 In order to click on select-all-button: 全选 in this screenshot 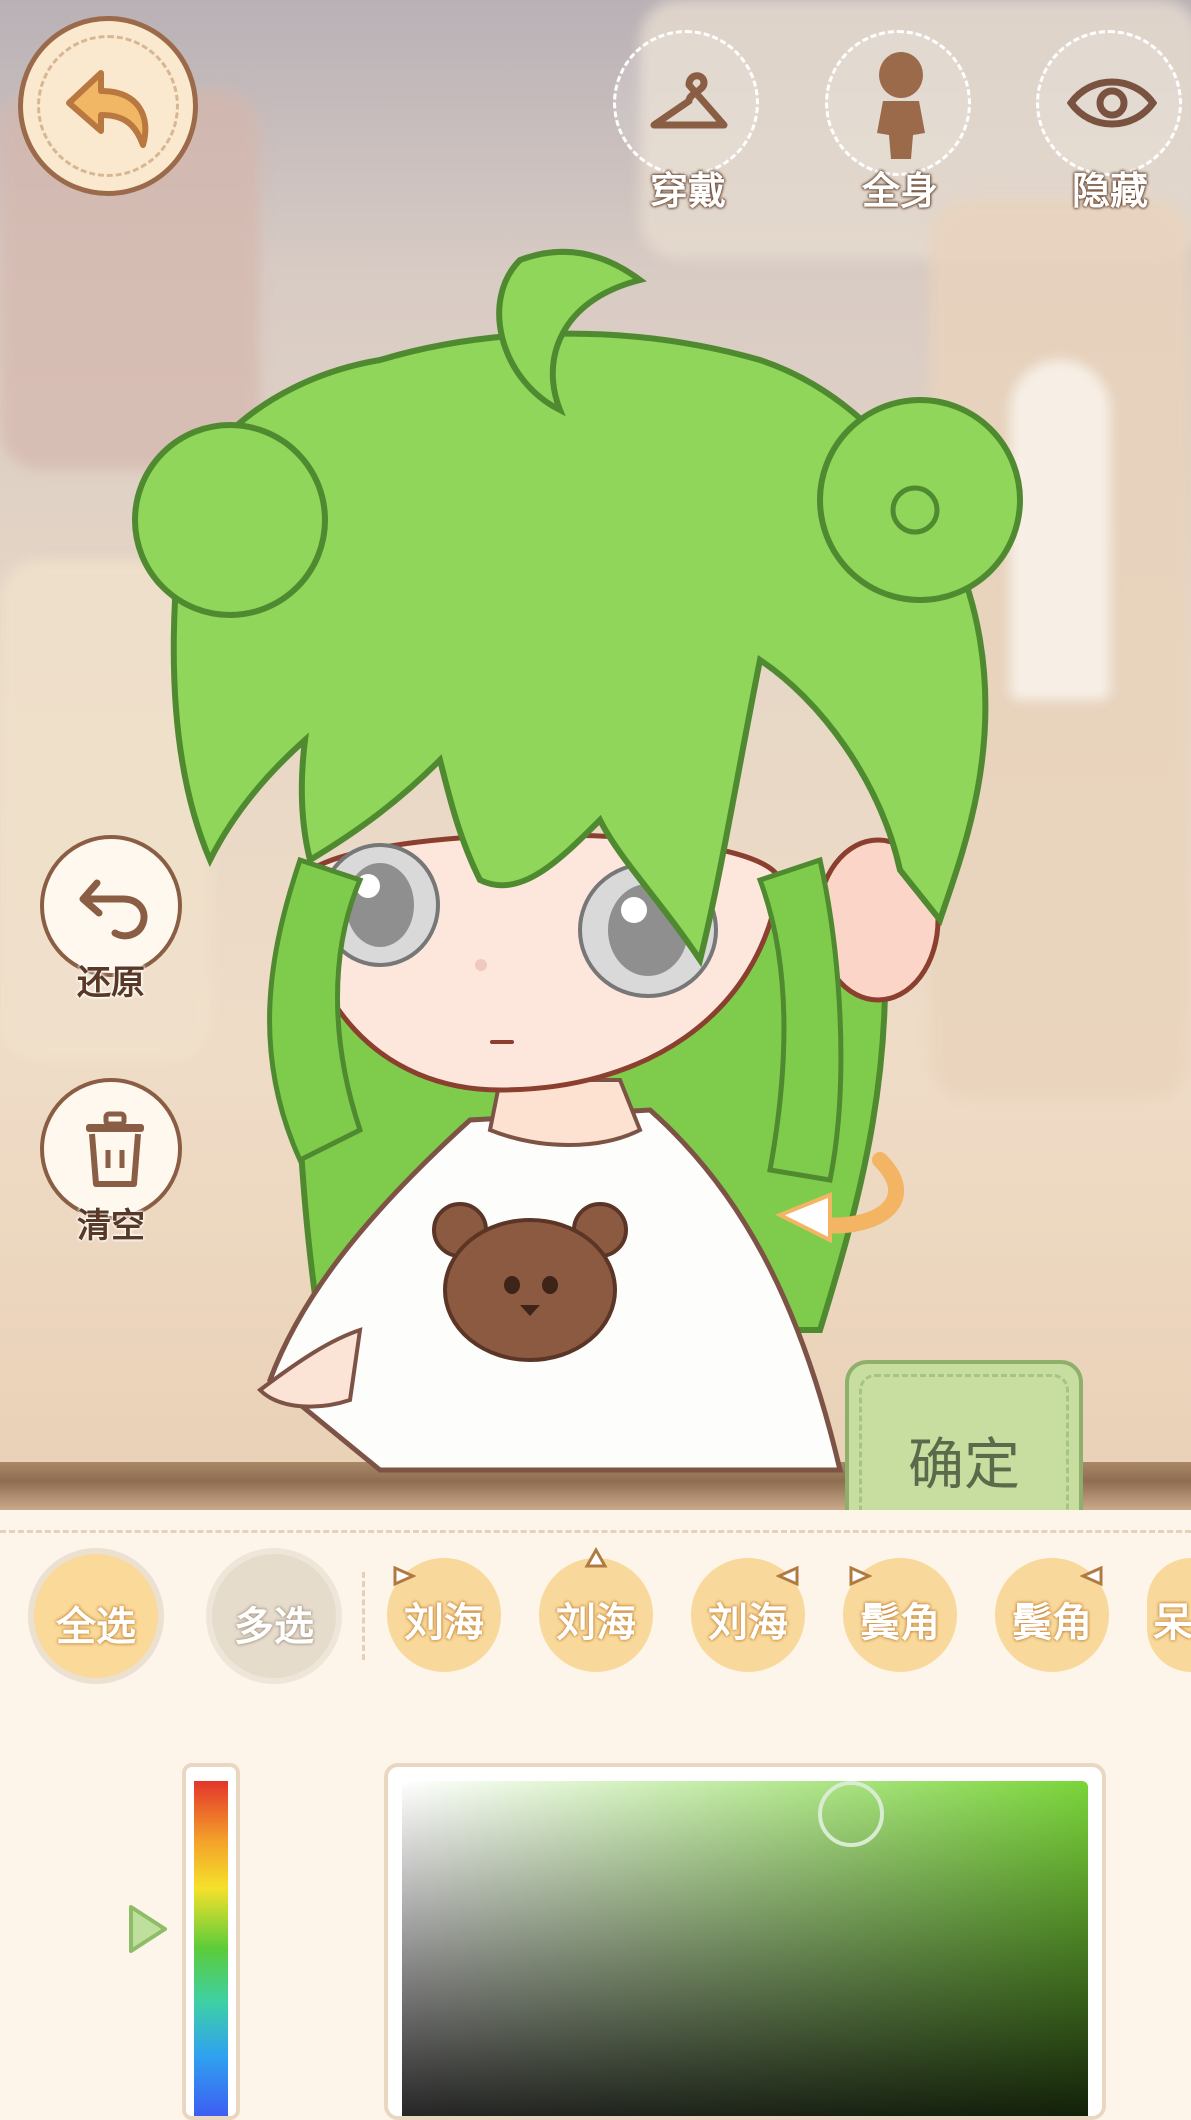, I will do `click(96, 1616)`.